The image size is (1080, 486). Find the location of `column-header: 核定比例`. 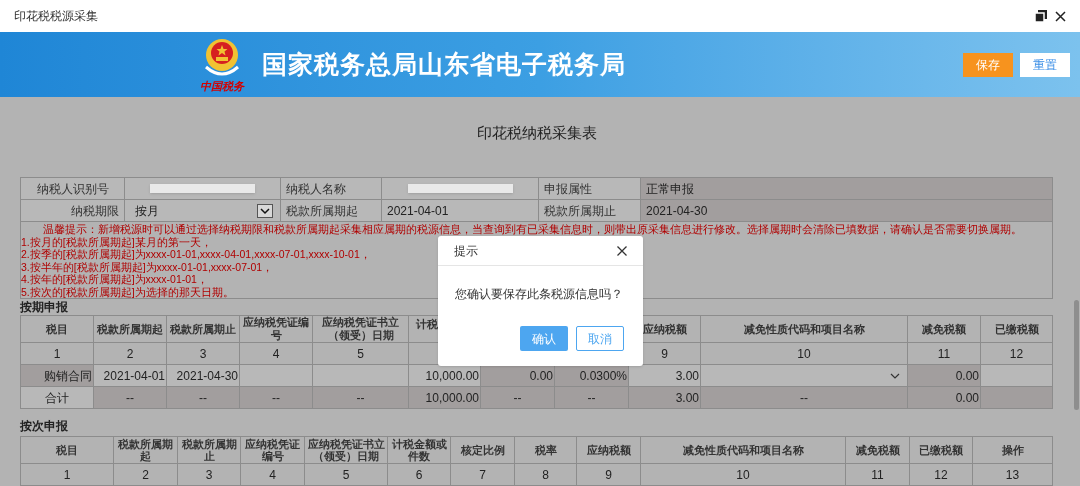

column-header: 核定比例 is located at coordinates (482, 450).